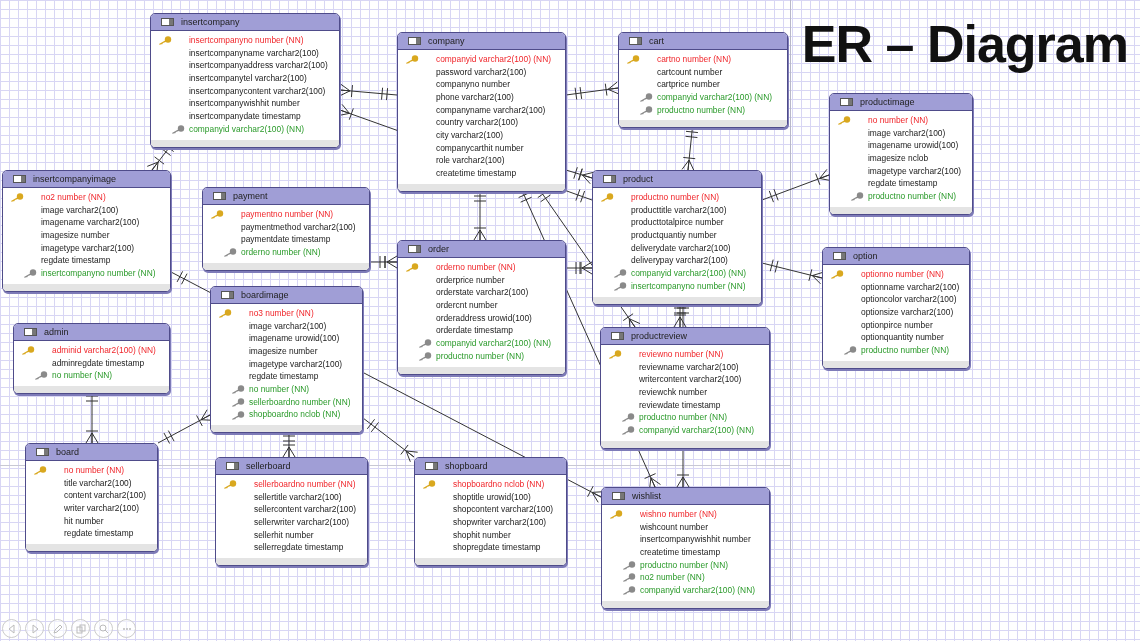 This screenshot has width=1140, height=641. What do you see at coordinates (268, 466) in the screenshot?
I see `table-name: sellerboard` at bounding box center [268, 466].